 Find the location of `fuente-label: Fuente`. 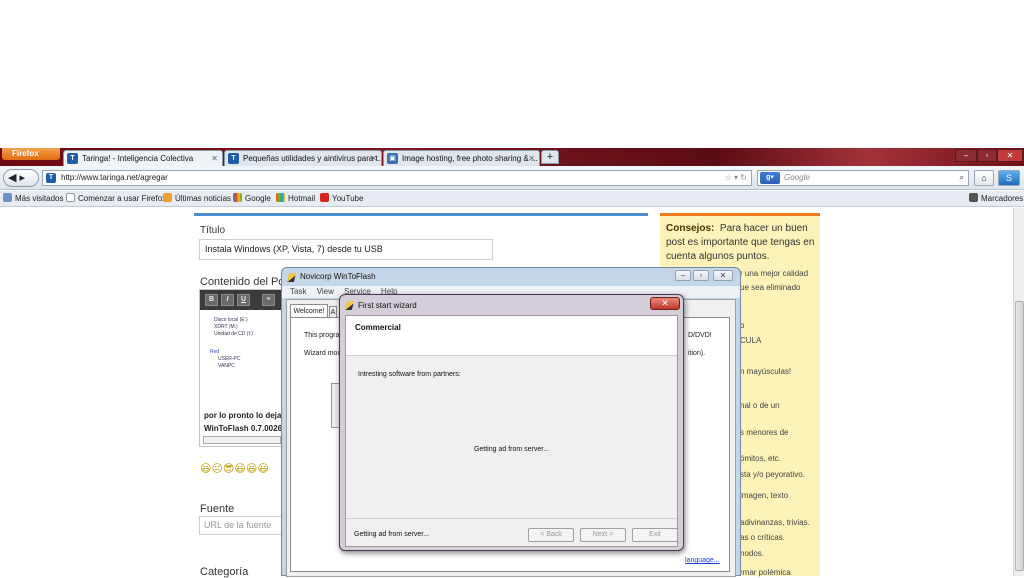

fuente-label: Fuente is located at coordinates (217, 509).